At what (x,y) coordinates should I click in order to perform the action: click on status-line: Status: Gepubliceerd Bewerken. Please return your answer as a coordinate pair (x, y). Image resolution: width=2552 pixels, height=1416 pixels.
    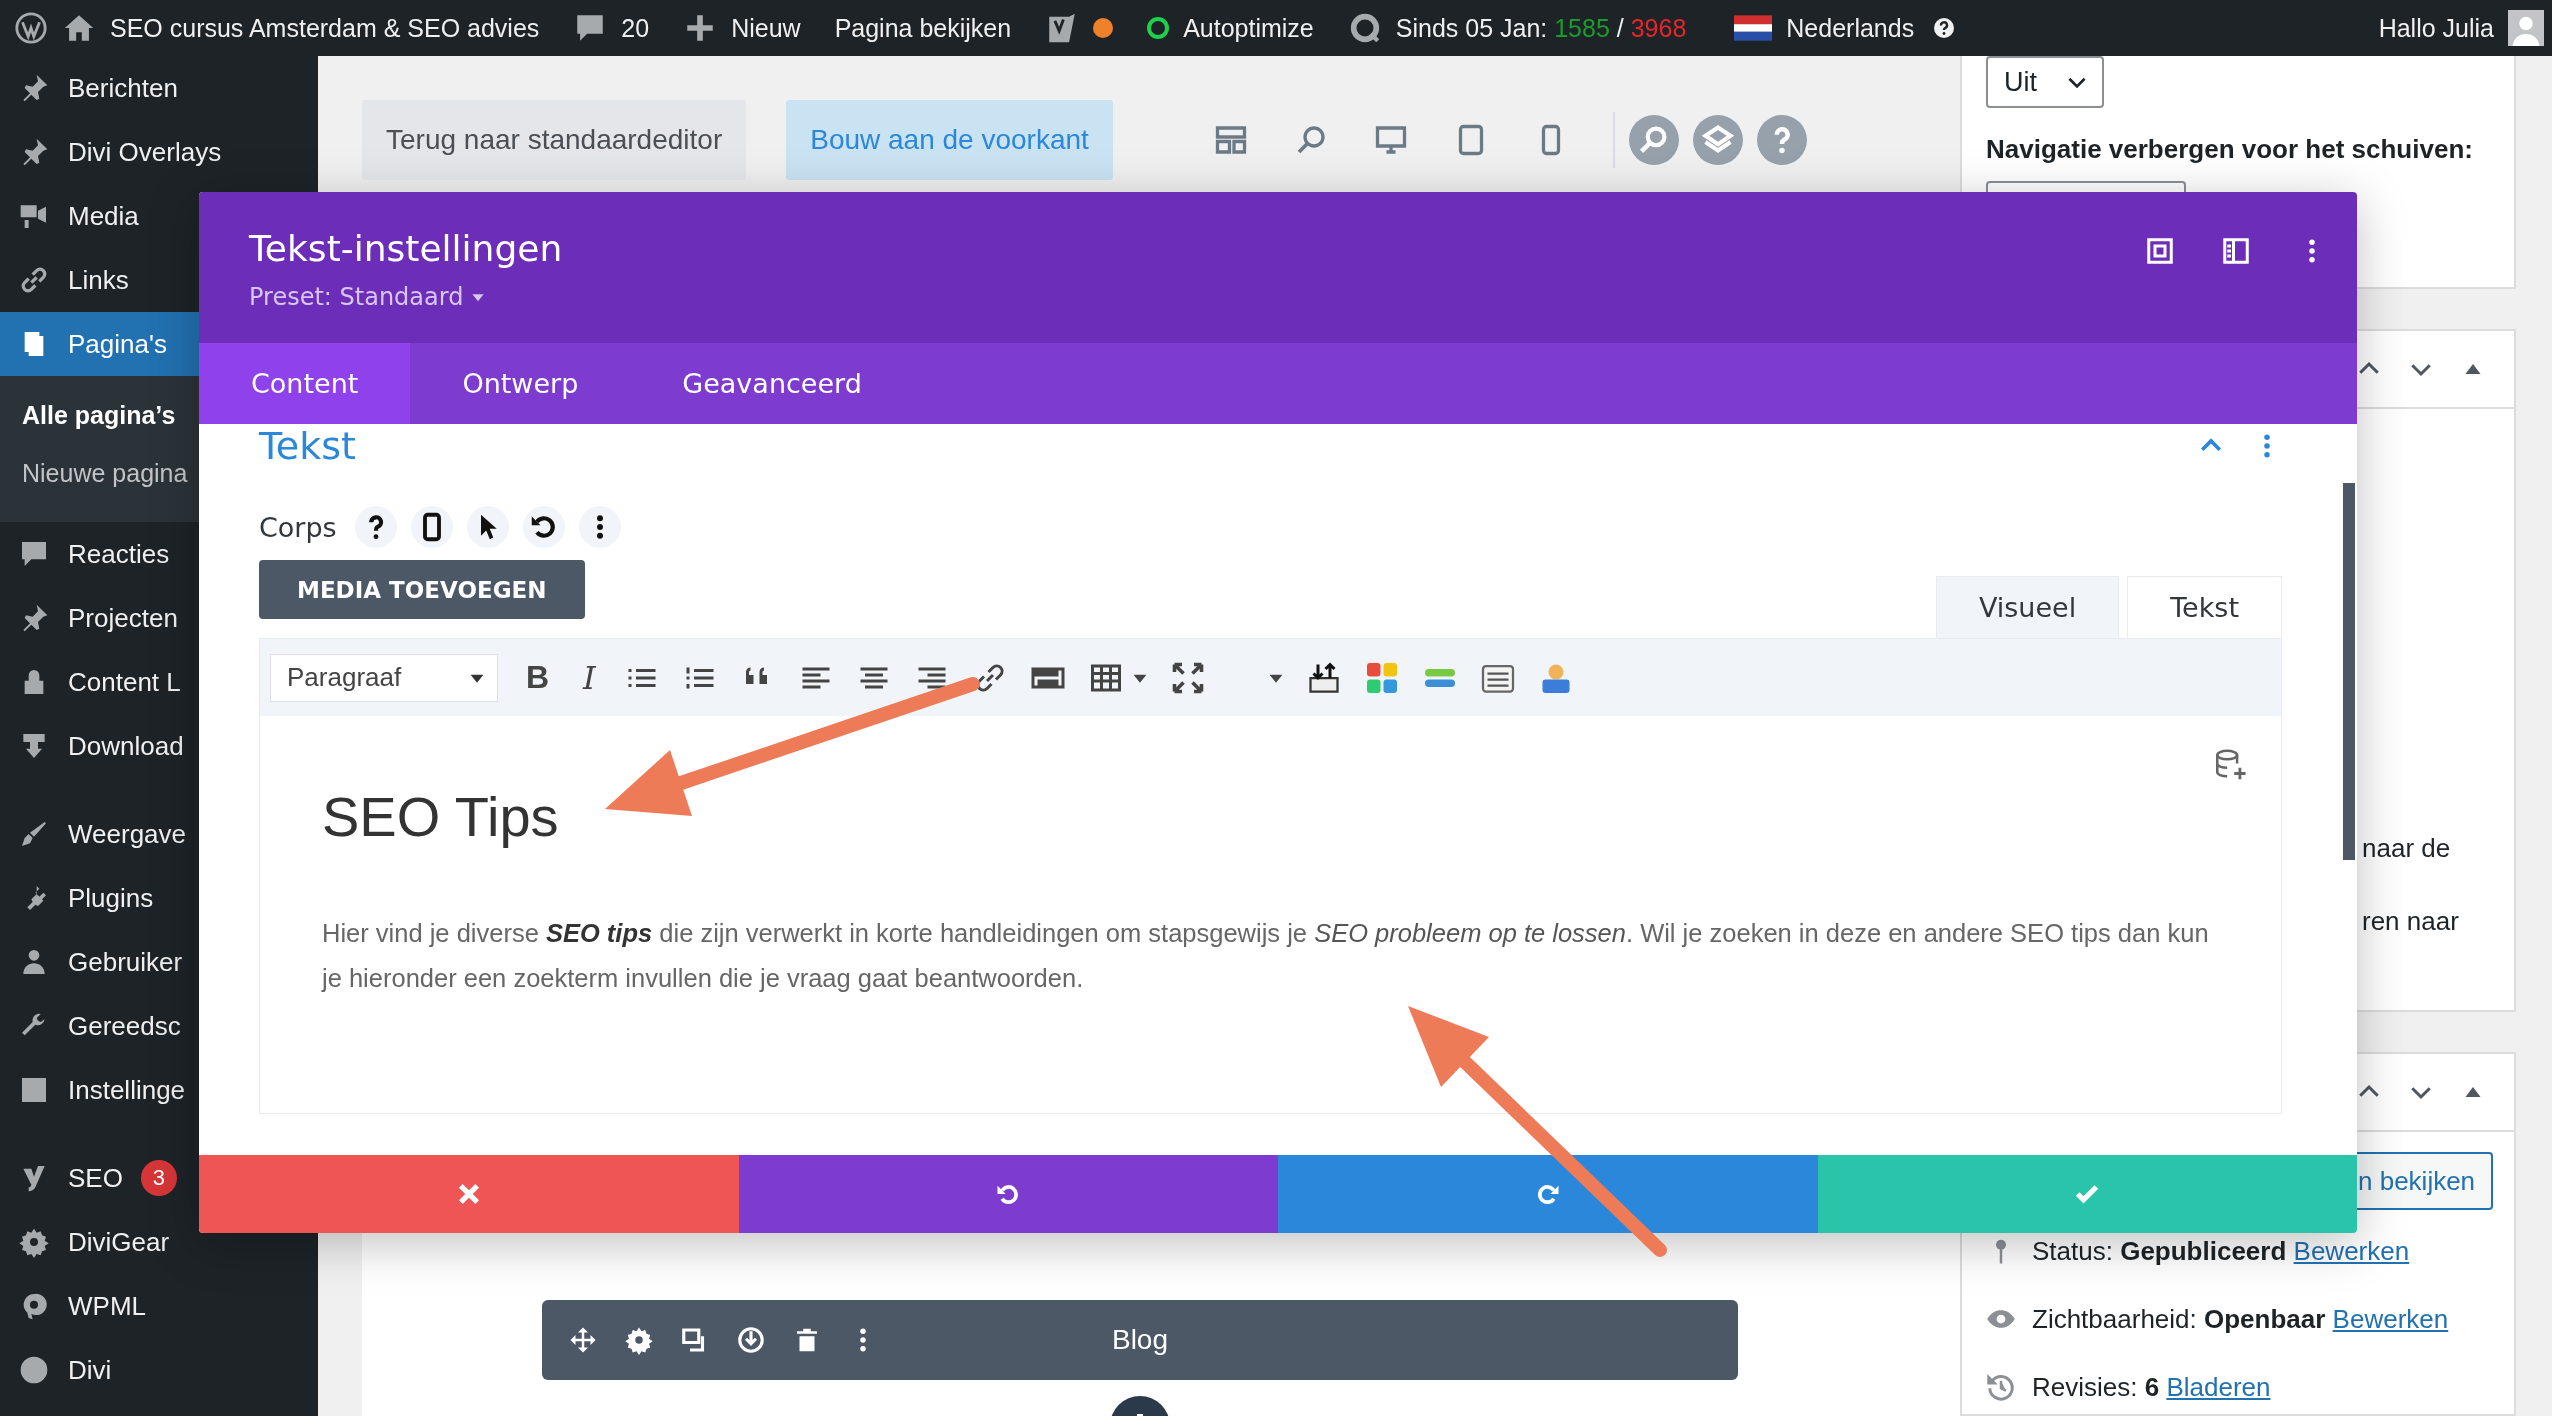
    Looking at the image, I should click on (2221, 1251).